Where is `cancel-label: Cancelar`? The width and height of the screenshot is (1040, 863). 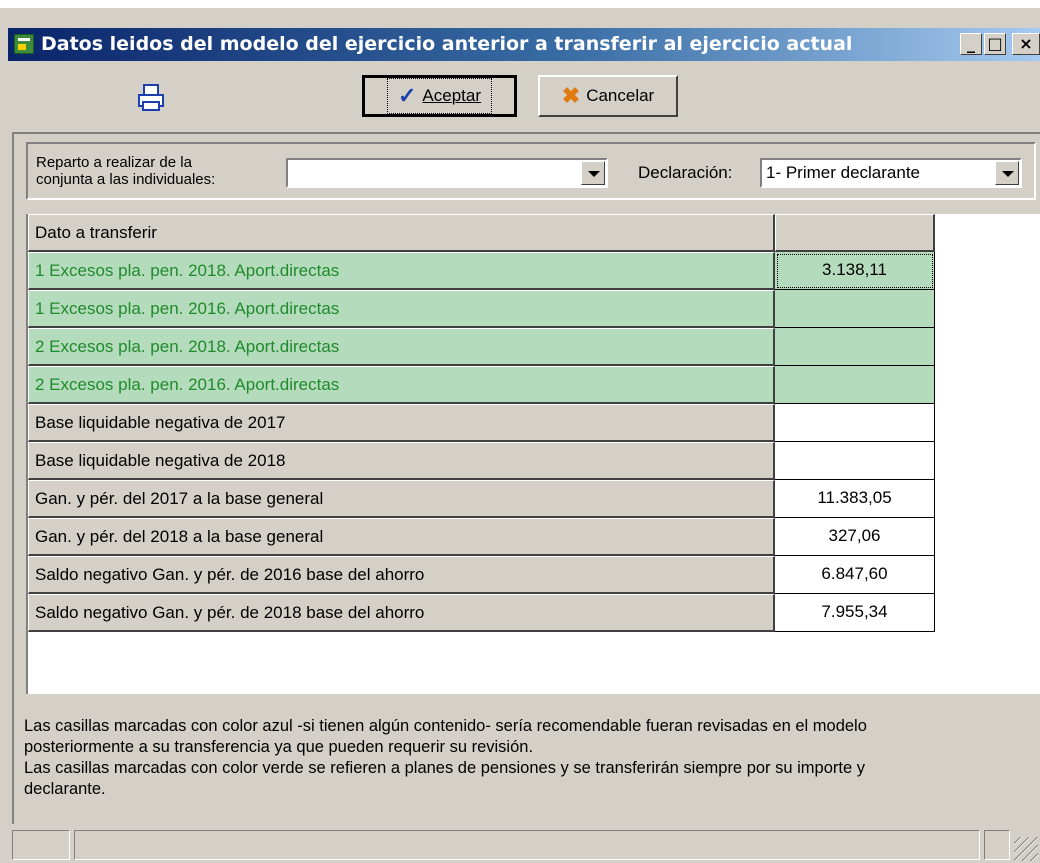
cancel-label: Cancelar is located at coordinates (620, 95).